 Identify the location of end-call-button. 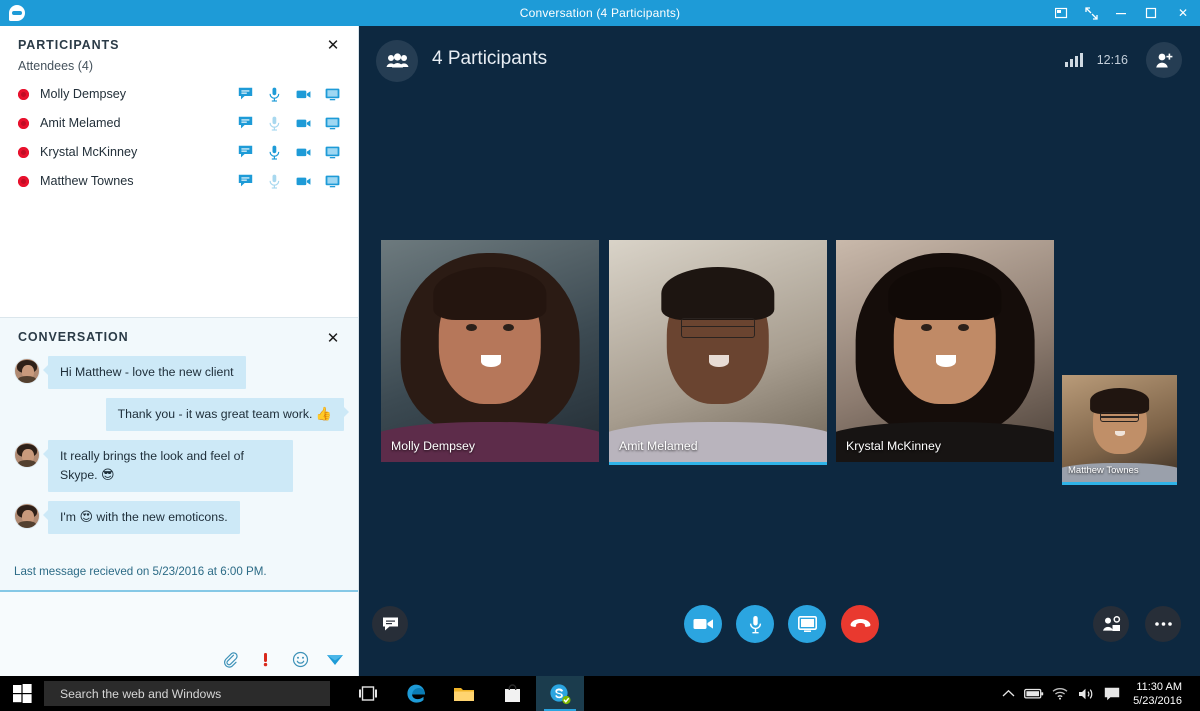
(860, 624).